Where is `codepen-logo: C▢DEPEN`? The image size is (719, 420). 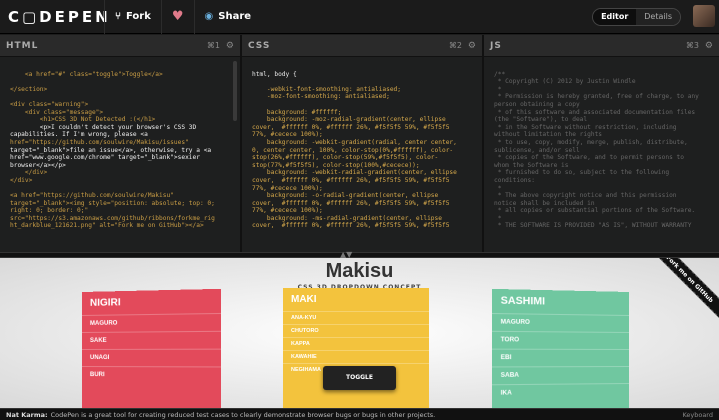
codepen-logo: C▢DEPEN is located at coordinates (54, 17).